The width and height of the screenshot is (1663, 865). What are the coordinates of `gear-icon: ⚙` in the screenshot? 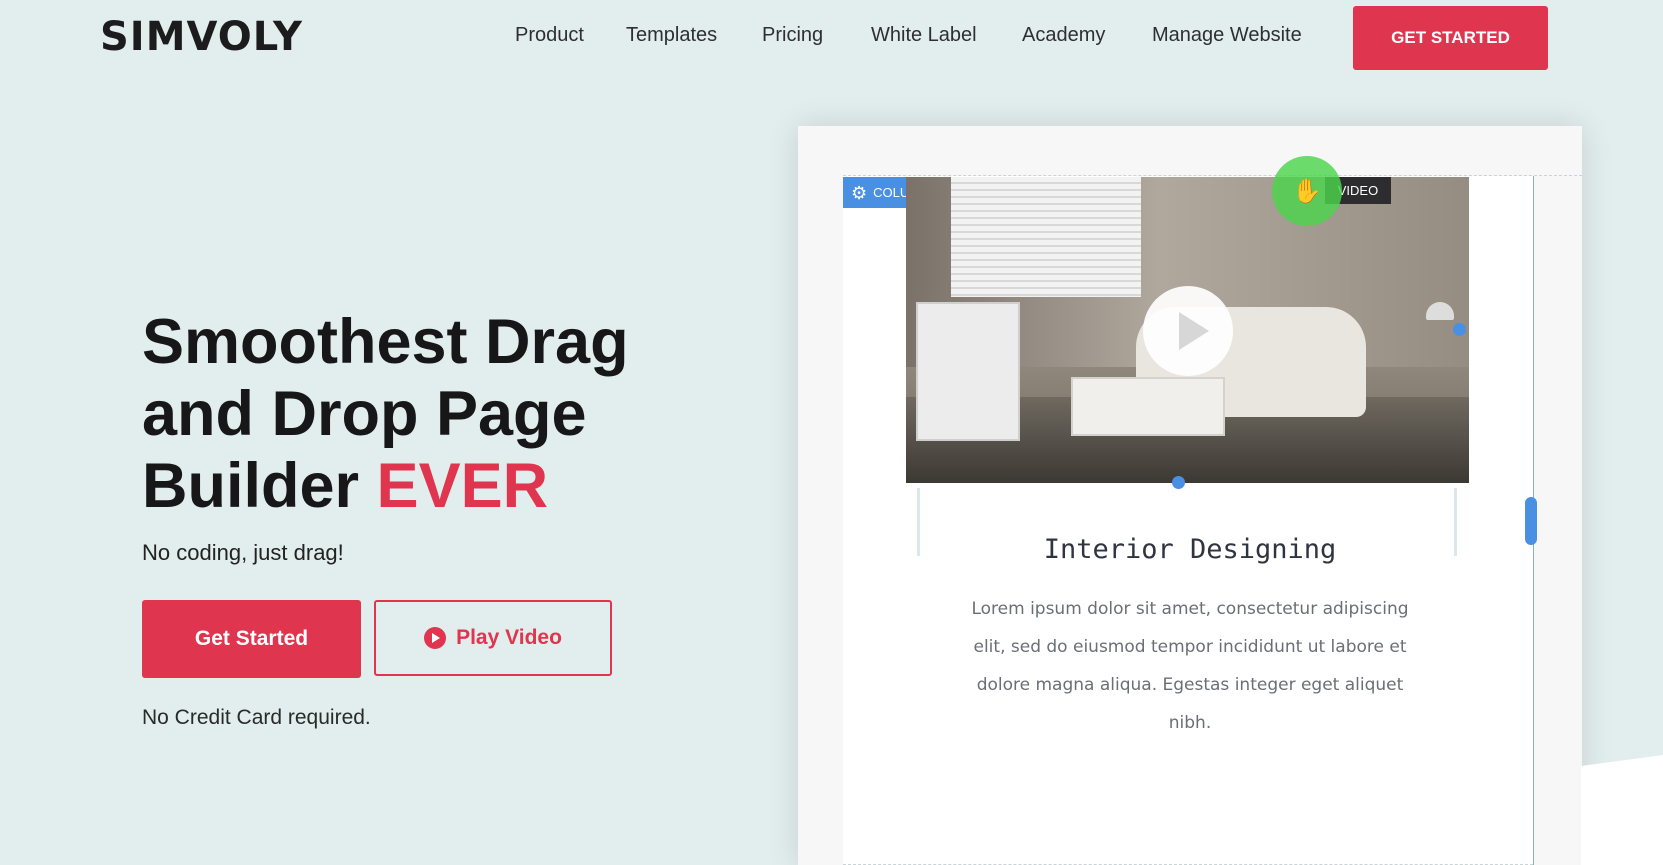 It's located at (859, 192).